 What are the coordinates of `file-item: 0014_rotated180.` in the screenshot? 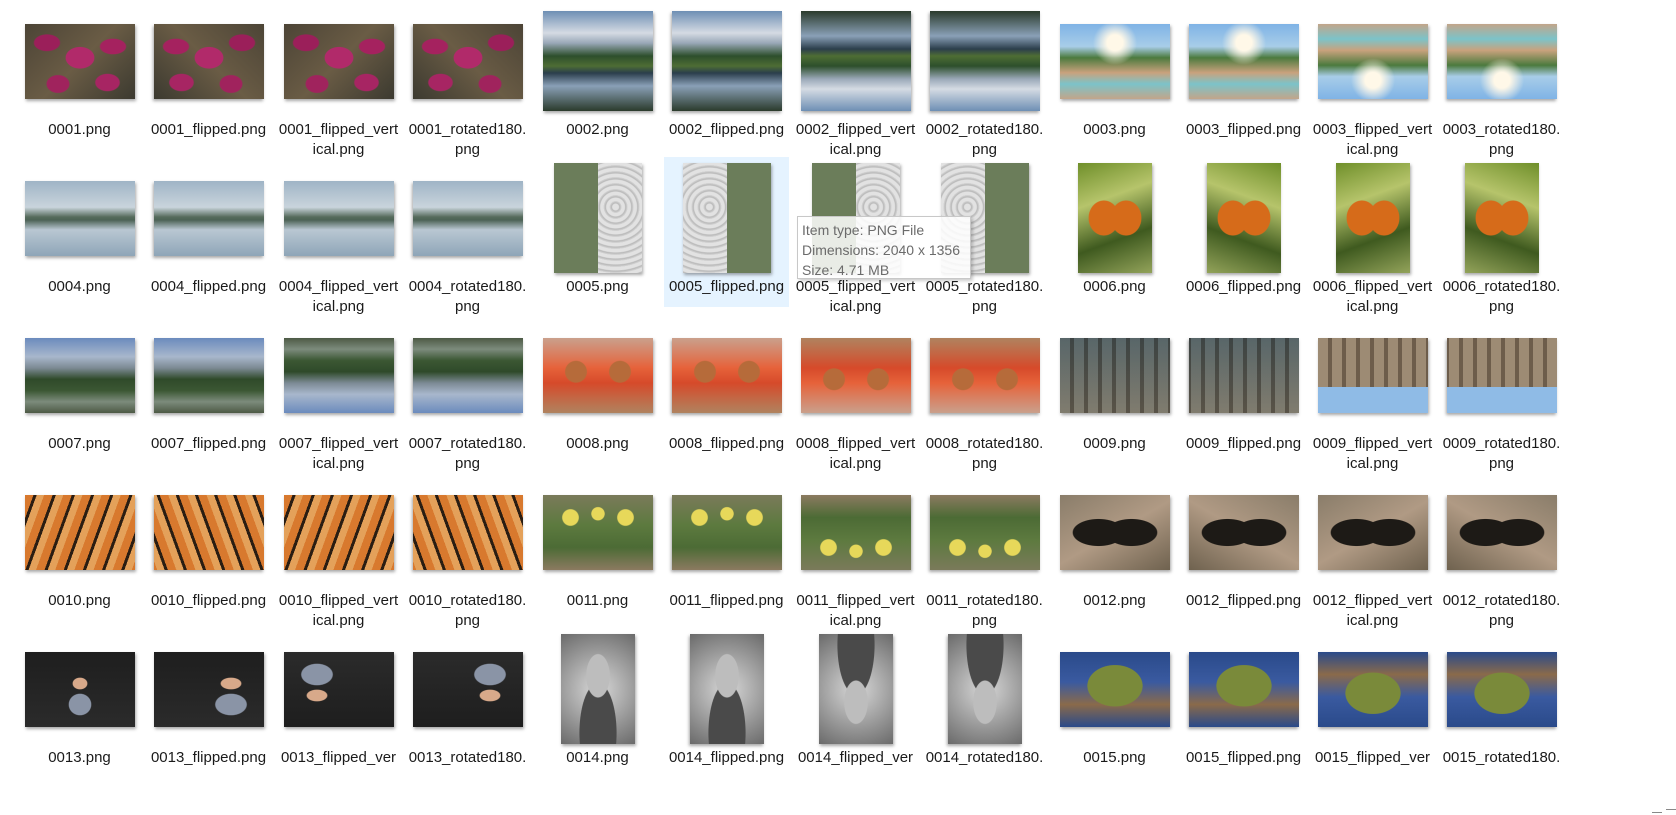 It's located at (984, 703).